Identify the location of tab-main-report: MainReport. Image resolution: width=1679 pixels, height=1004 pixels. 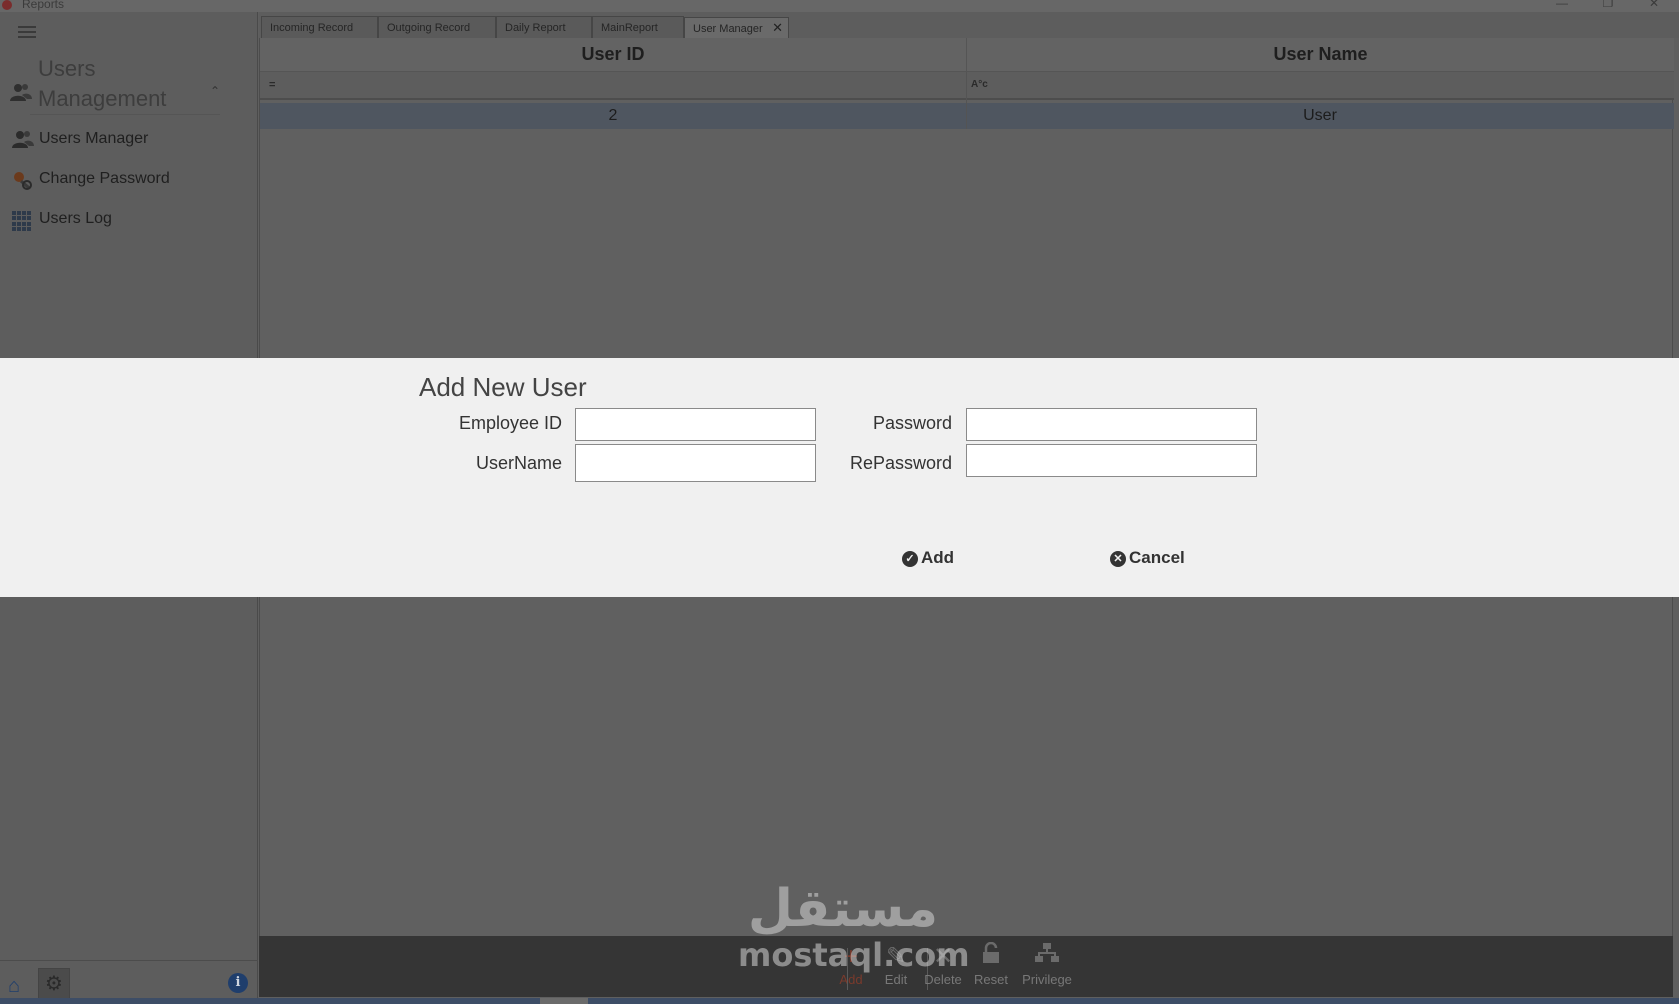
(638, 27).